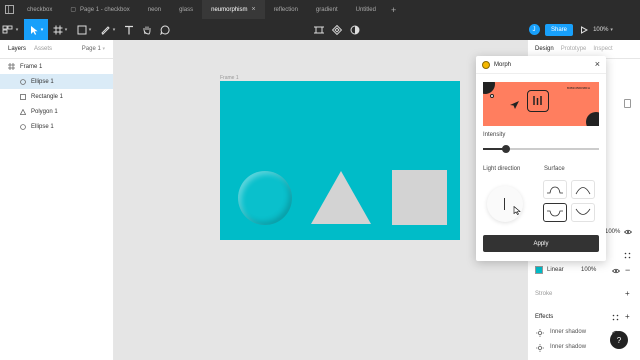 The height and width of the screenshot is (360, 640). Describe the element at coordinates (574, 49) in the screenshot. I see `tab-prototype: Prototype` at that location.